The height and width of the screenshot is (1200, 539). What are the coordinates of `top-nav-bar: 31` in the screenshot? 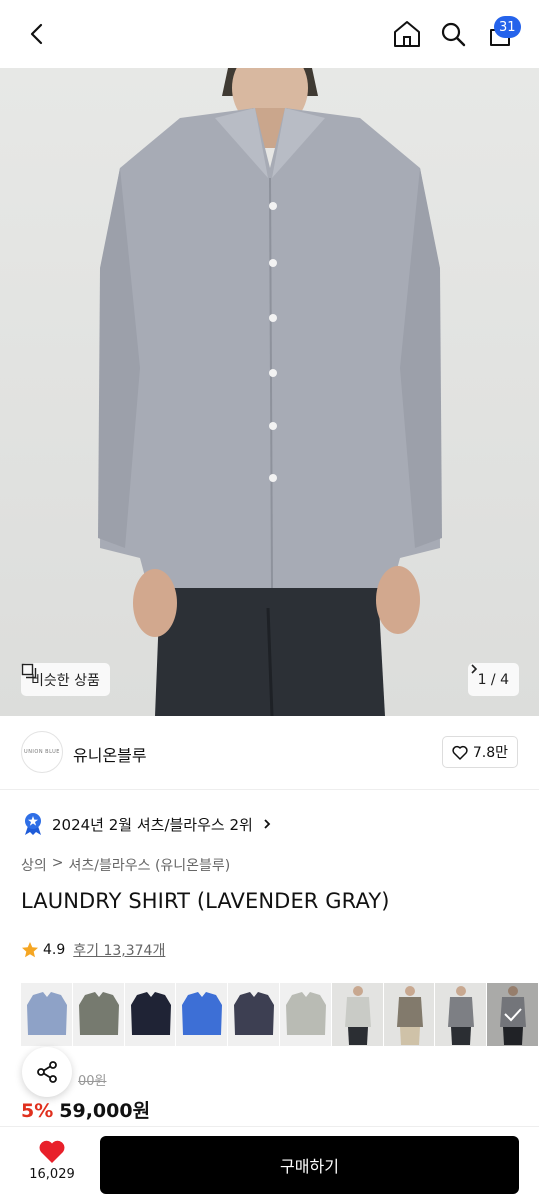 It's located at (269, 34).